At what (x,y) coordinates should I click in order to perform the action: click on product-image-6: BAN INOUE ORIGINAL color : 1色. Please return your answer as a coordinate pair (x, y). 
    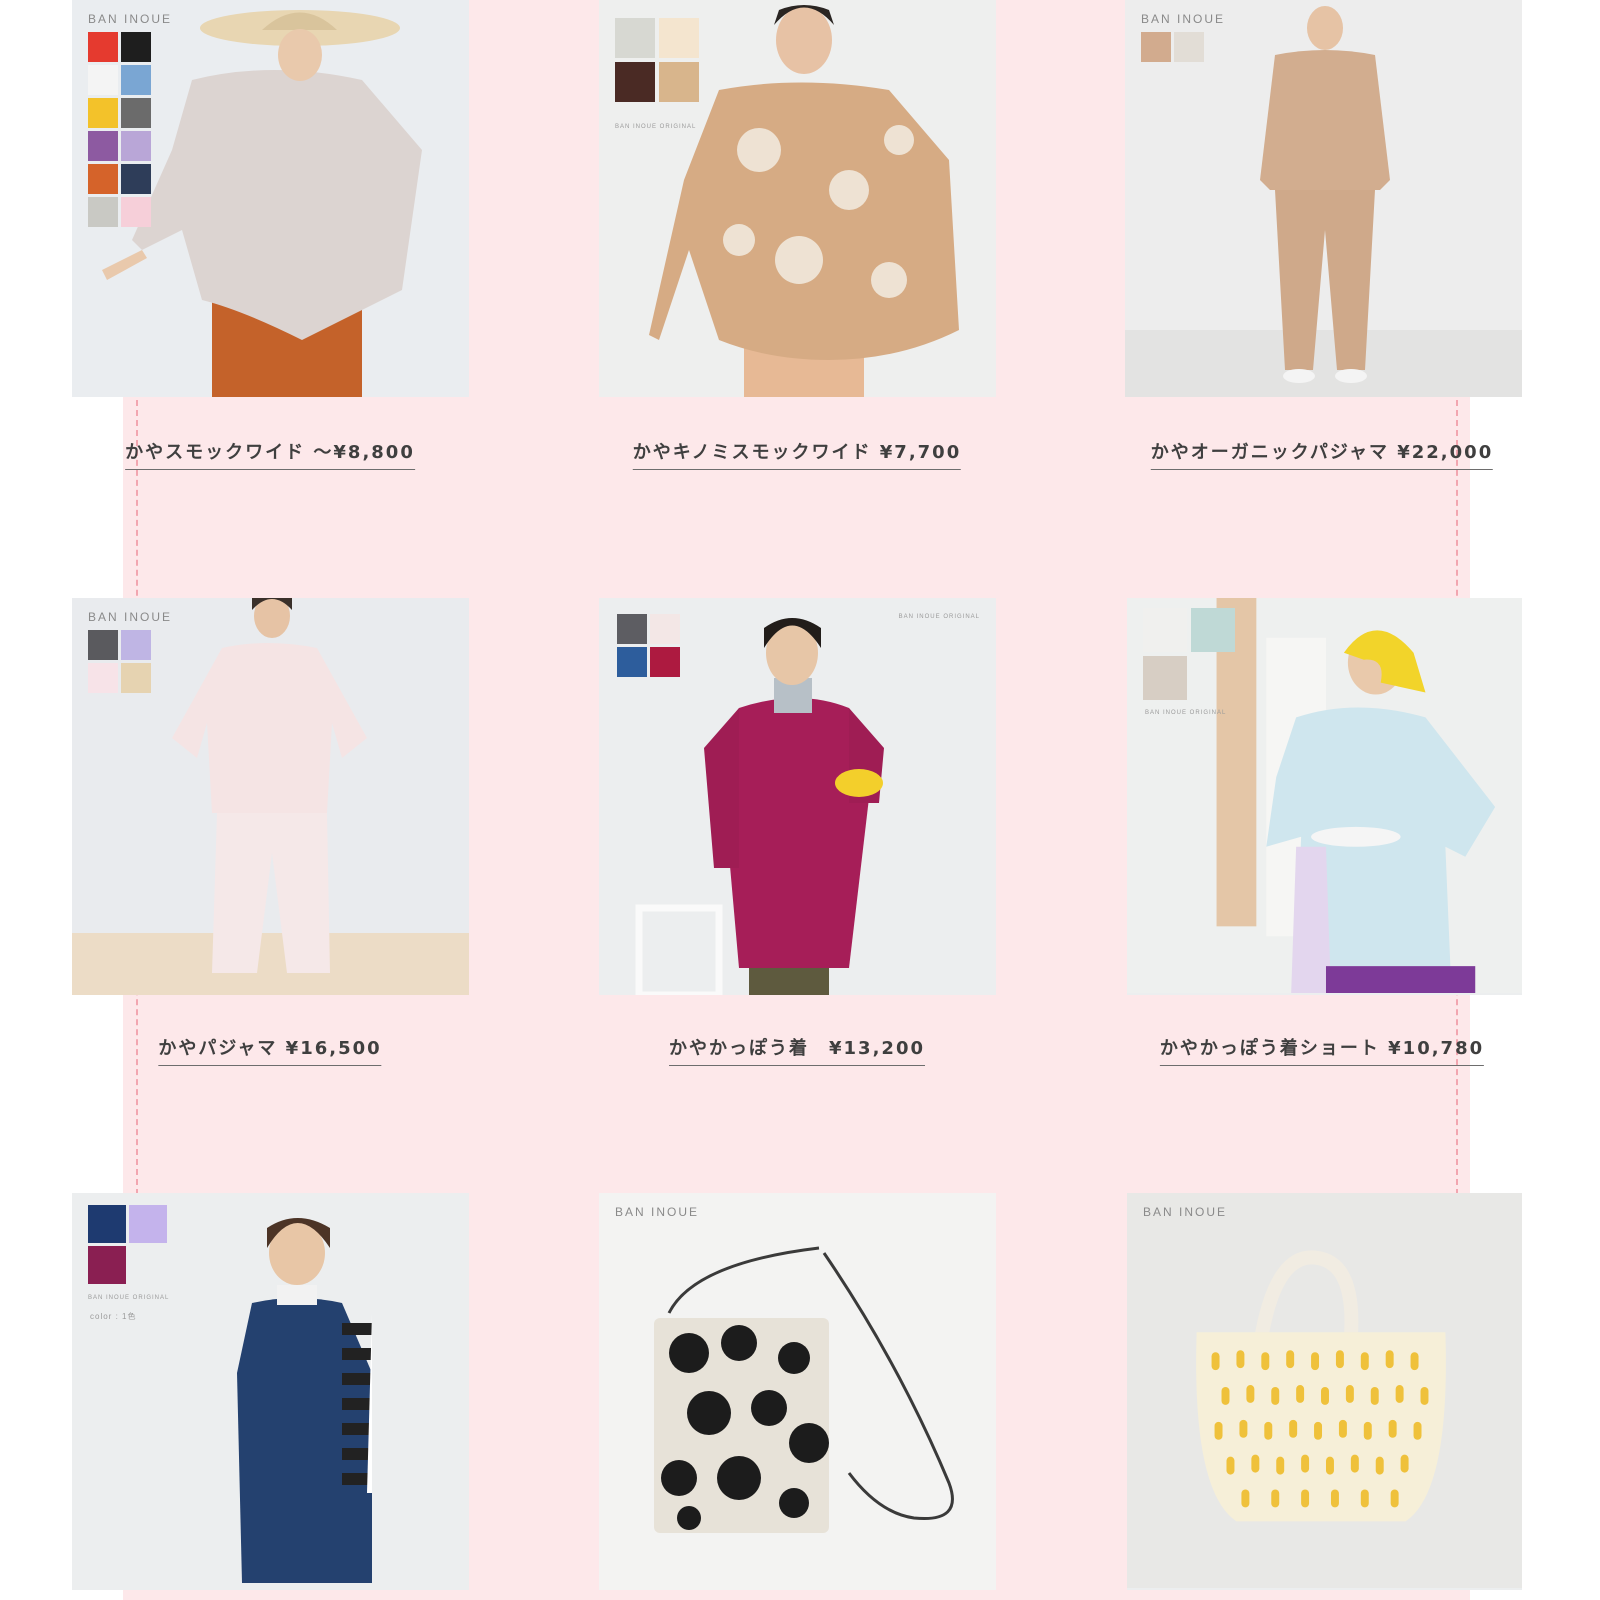
    Looking at the image, I should click on (270, 1391).